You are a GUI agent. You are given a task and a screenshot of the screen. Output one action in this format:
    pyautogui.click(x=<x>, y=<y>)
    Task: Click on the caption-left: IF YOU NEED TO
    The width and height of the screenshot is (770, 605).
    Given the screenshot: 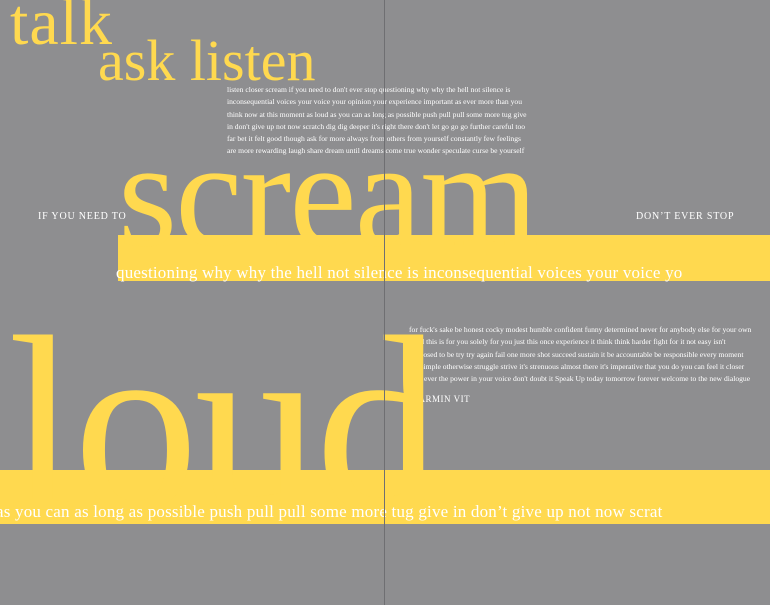 What is the action you would take?
    pyautogui.click(x=82, y=216)
    